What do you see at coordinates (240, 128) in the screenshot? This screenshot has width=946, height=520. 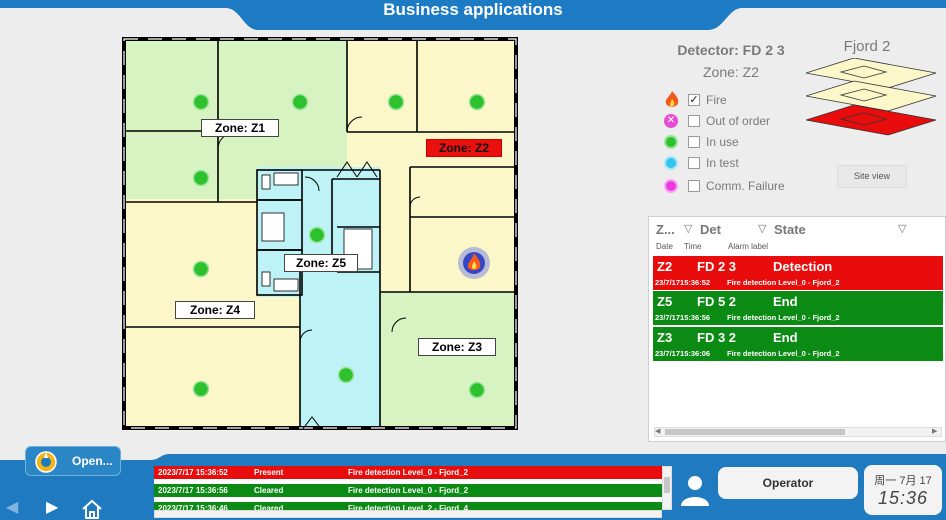 I see `zone-label-z1: Zone: Z1` at bounding box center [240, 128].